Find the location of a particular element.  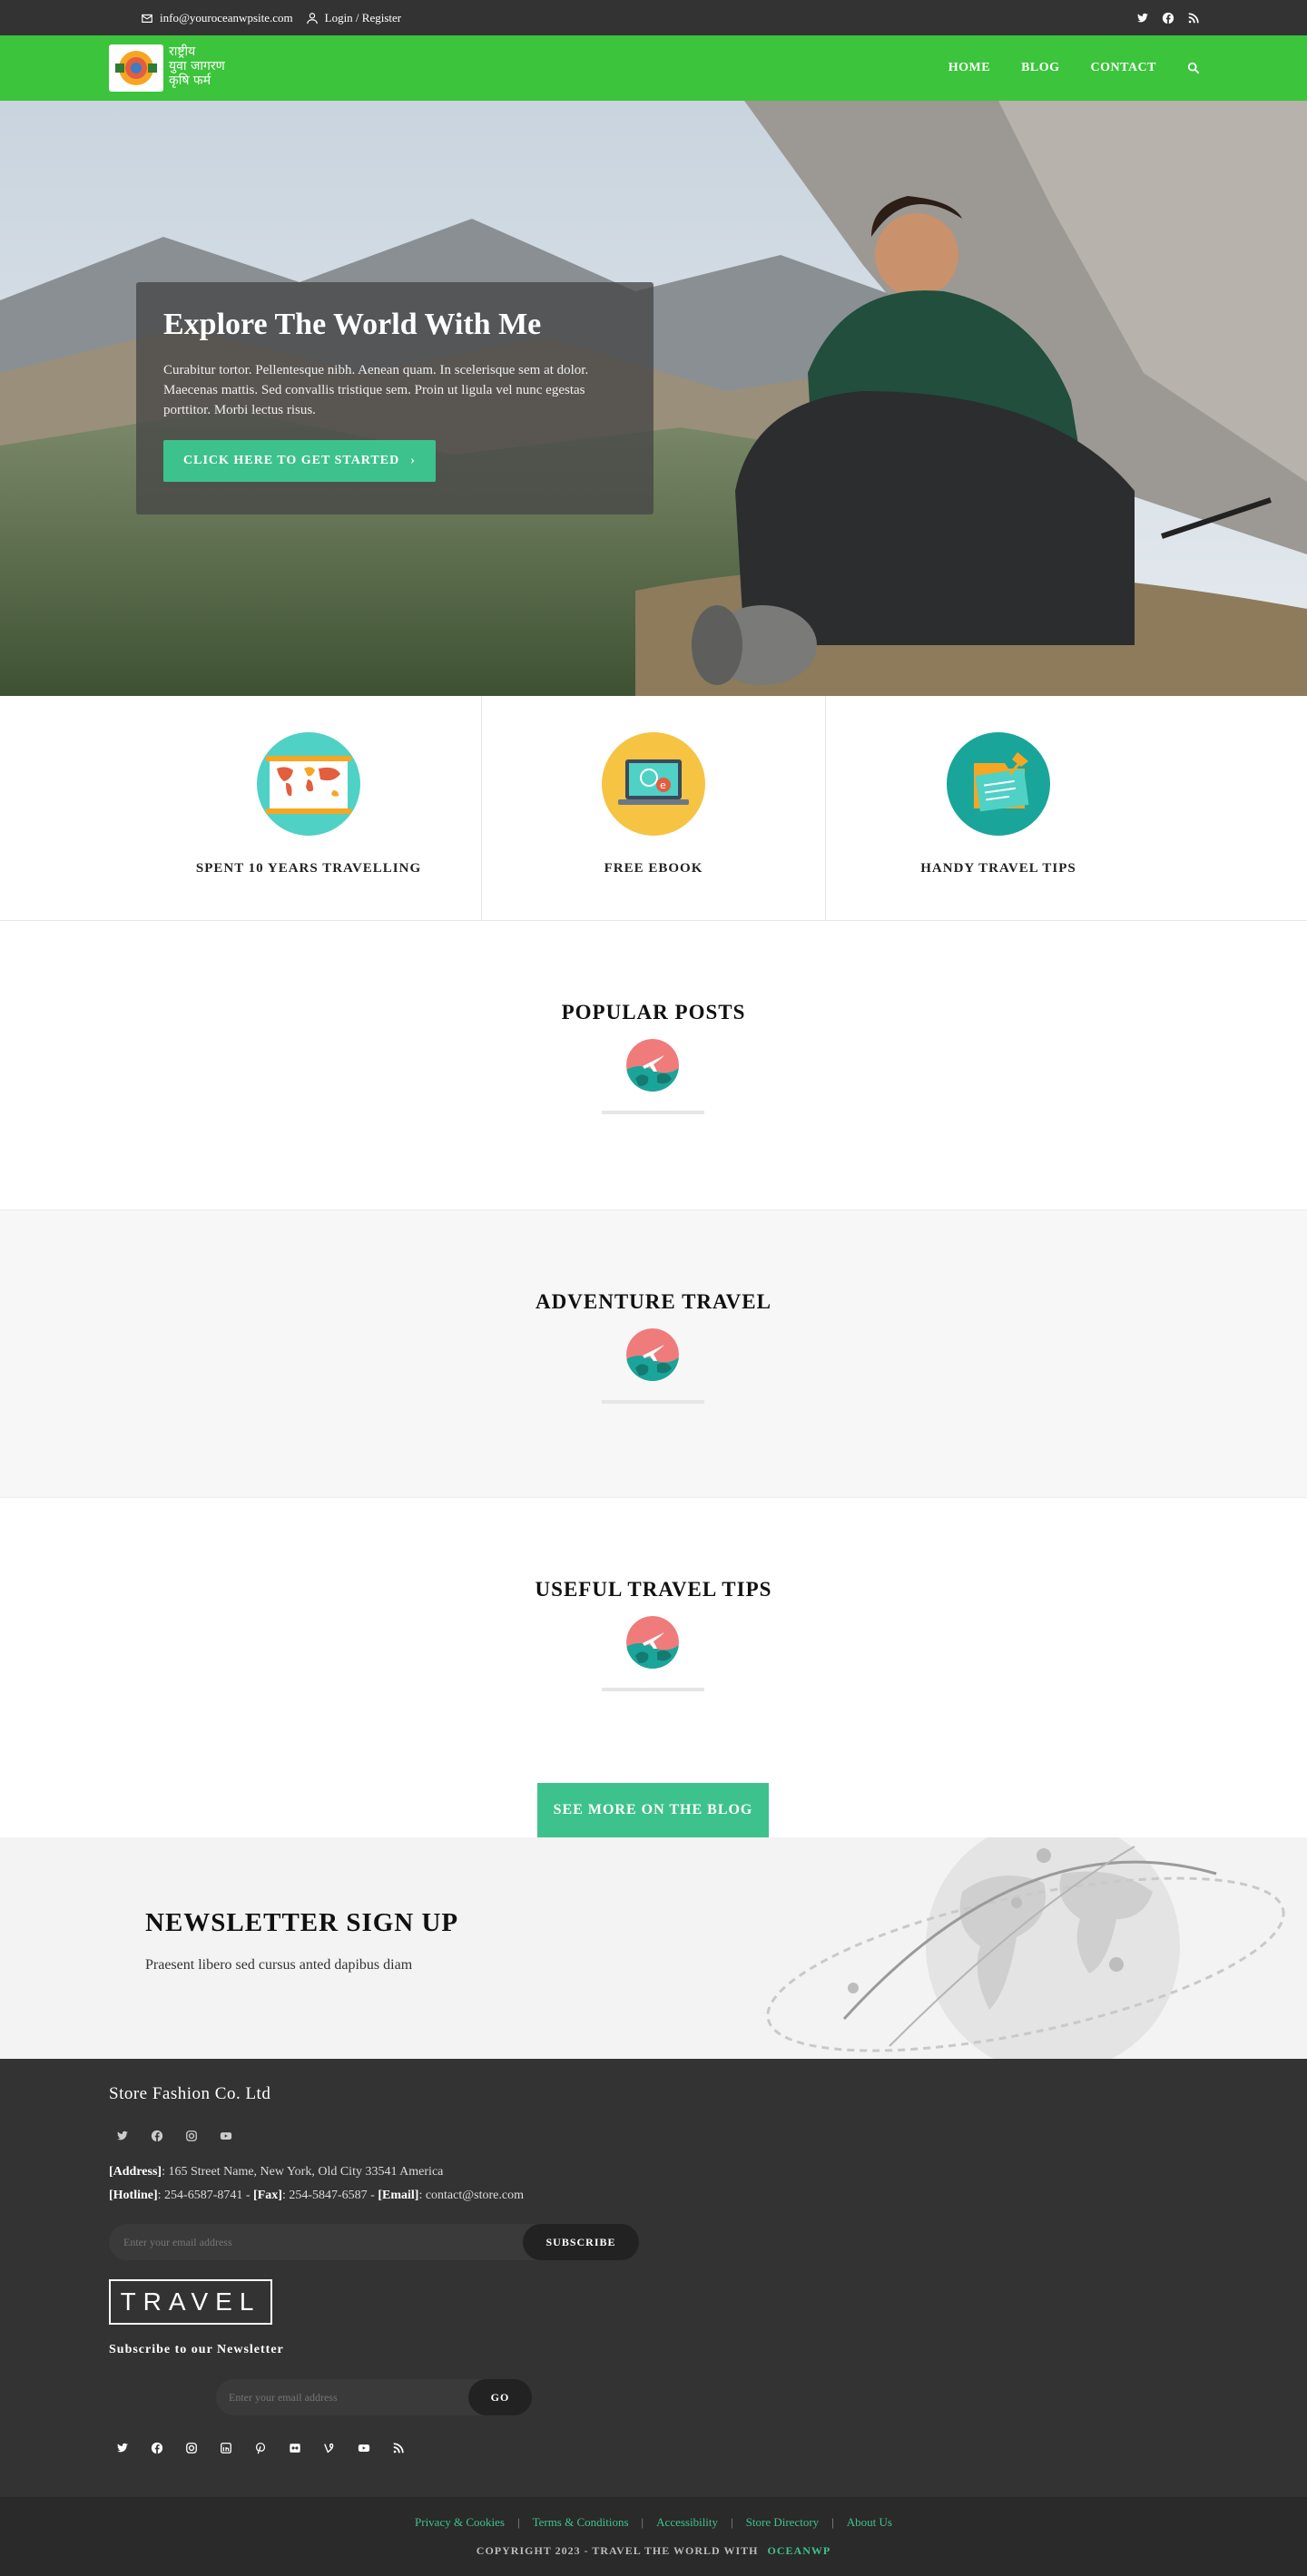

search-icon is located at coordinates (1193, 68).